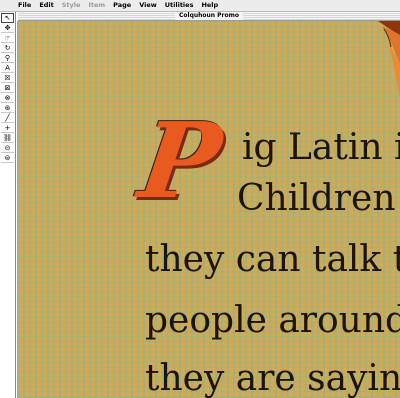 The image size is (400, 398). I want to click on menu-utilities: Utilities, so click(179, 5).